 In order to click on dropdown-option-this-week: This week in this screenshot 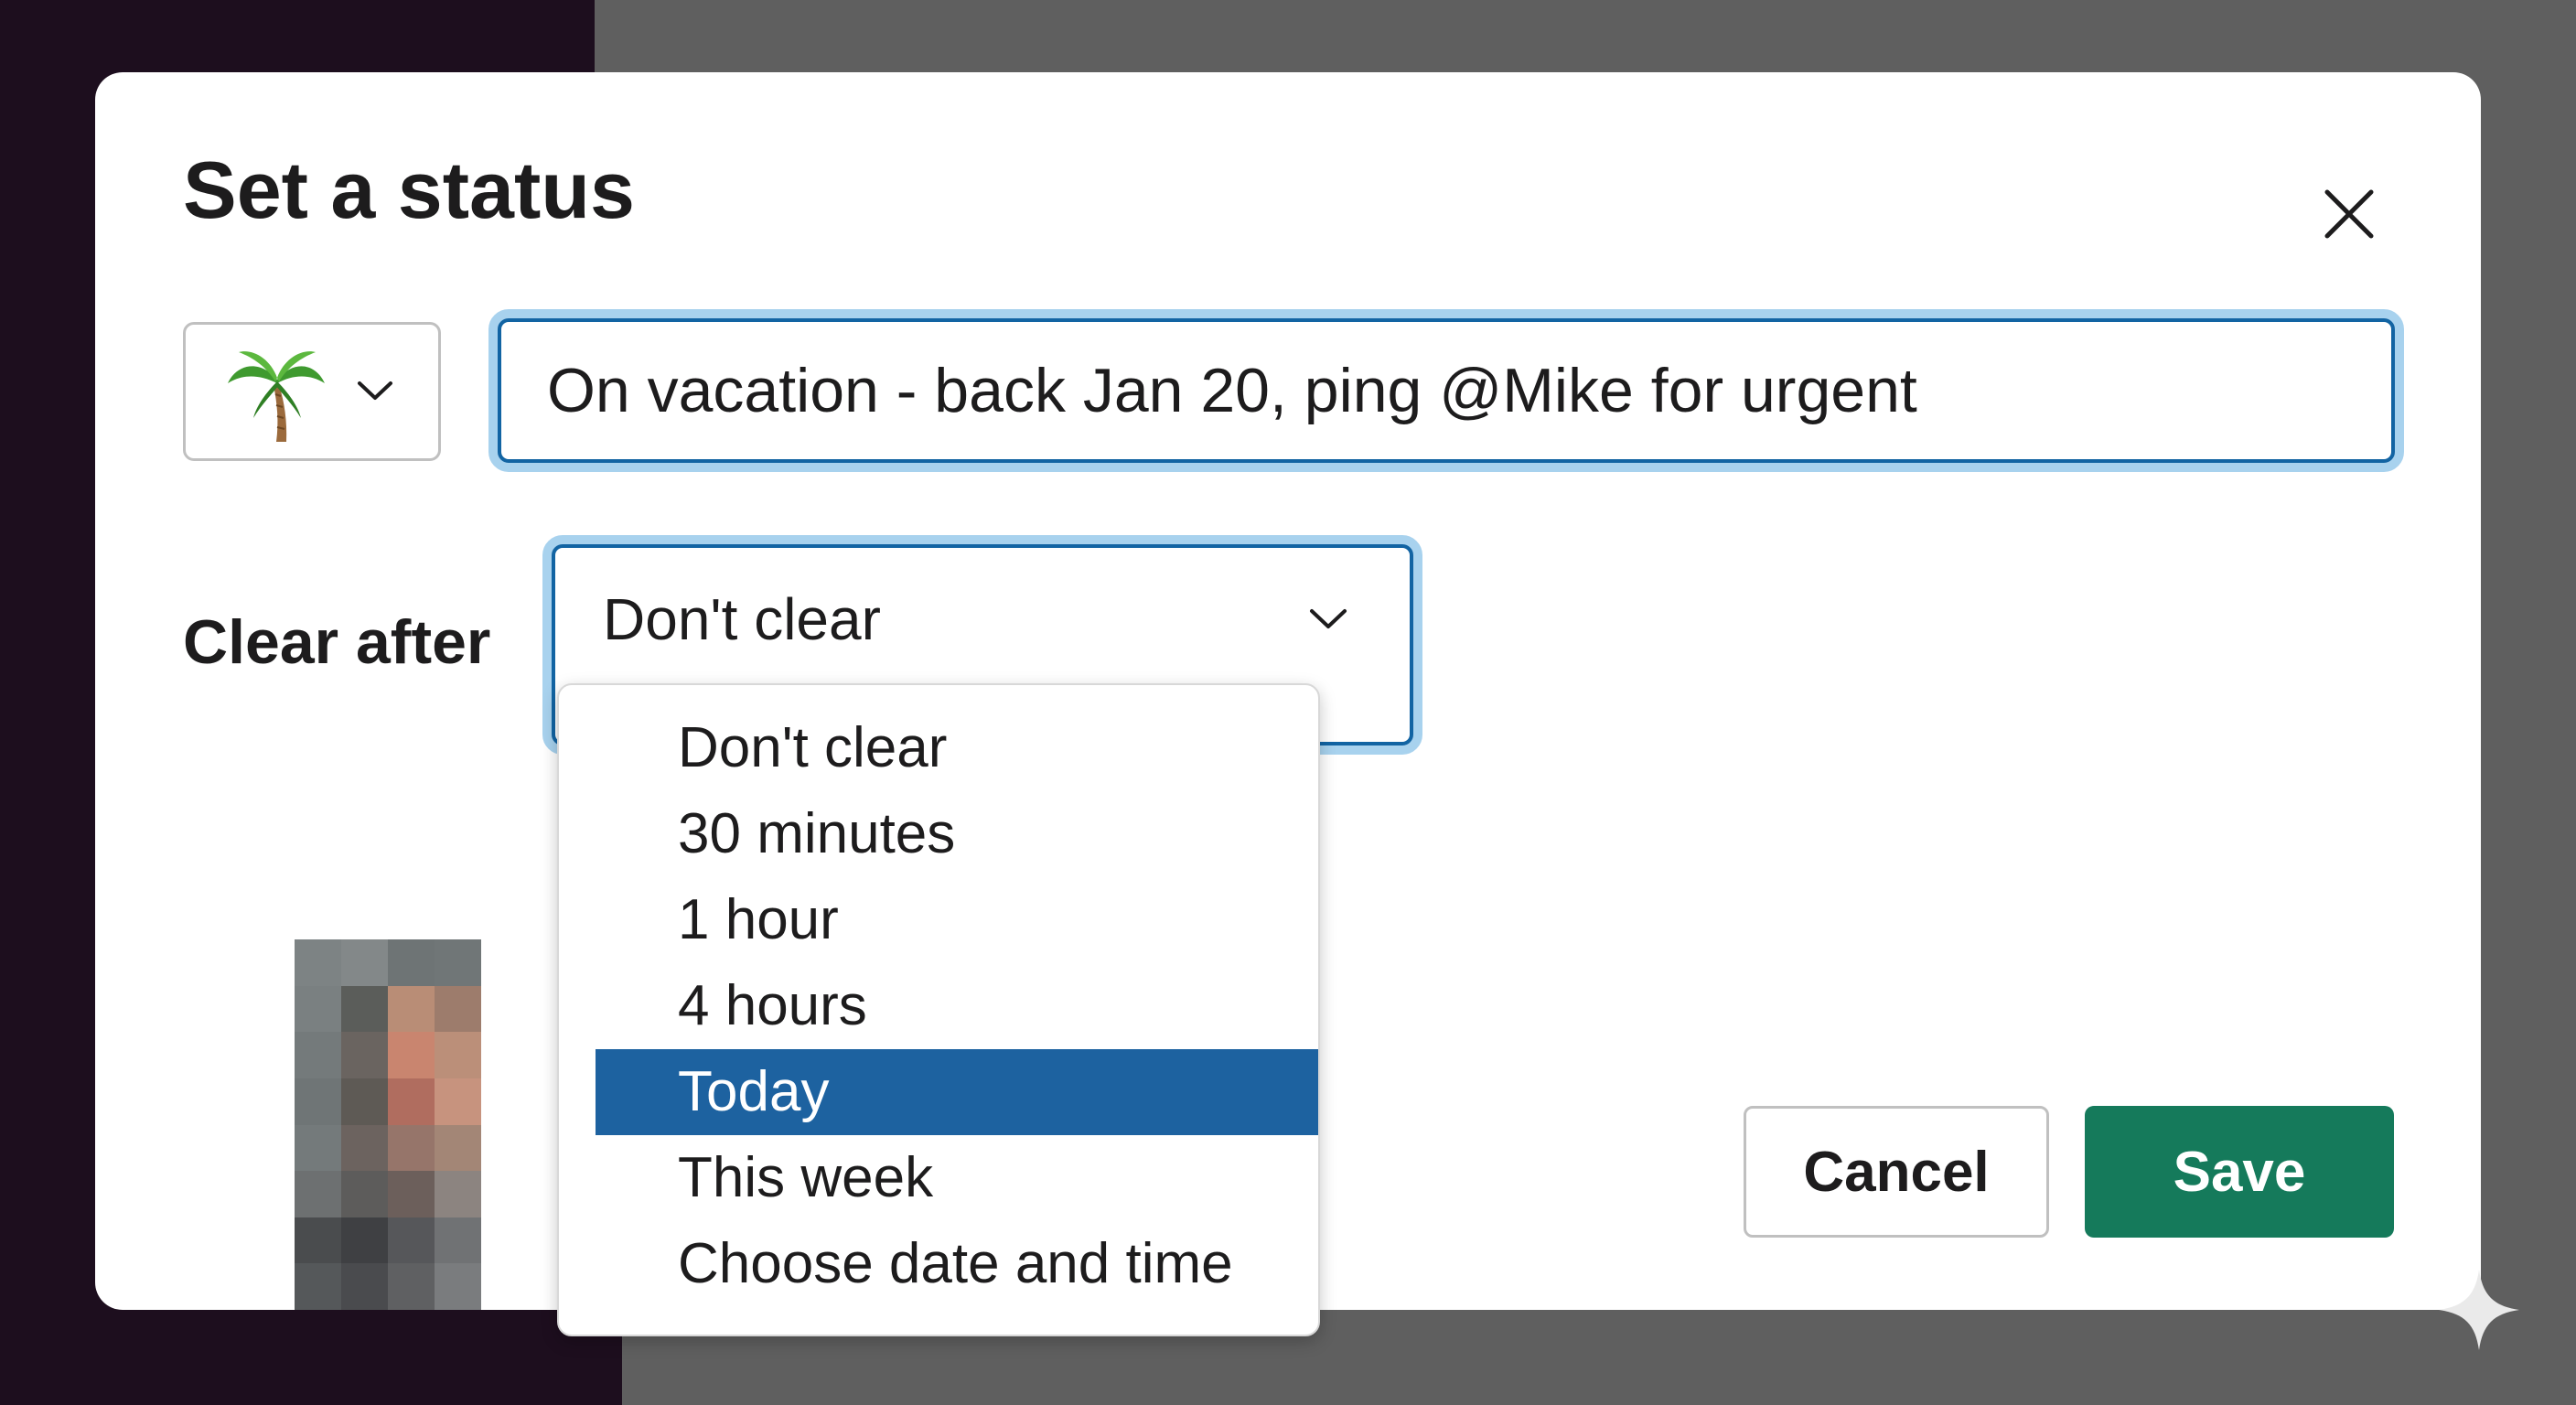, I will do `click(957, 1178)`.